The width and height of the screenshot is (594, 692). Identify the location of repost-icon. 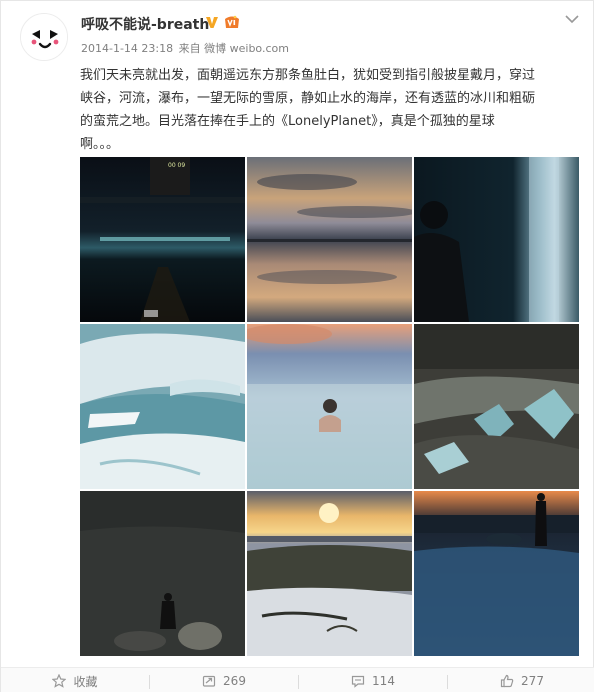
(209, 681).